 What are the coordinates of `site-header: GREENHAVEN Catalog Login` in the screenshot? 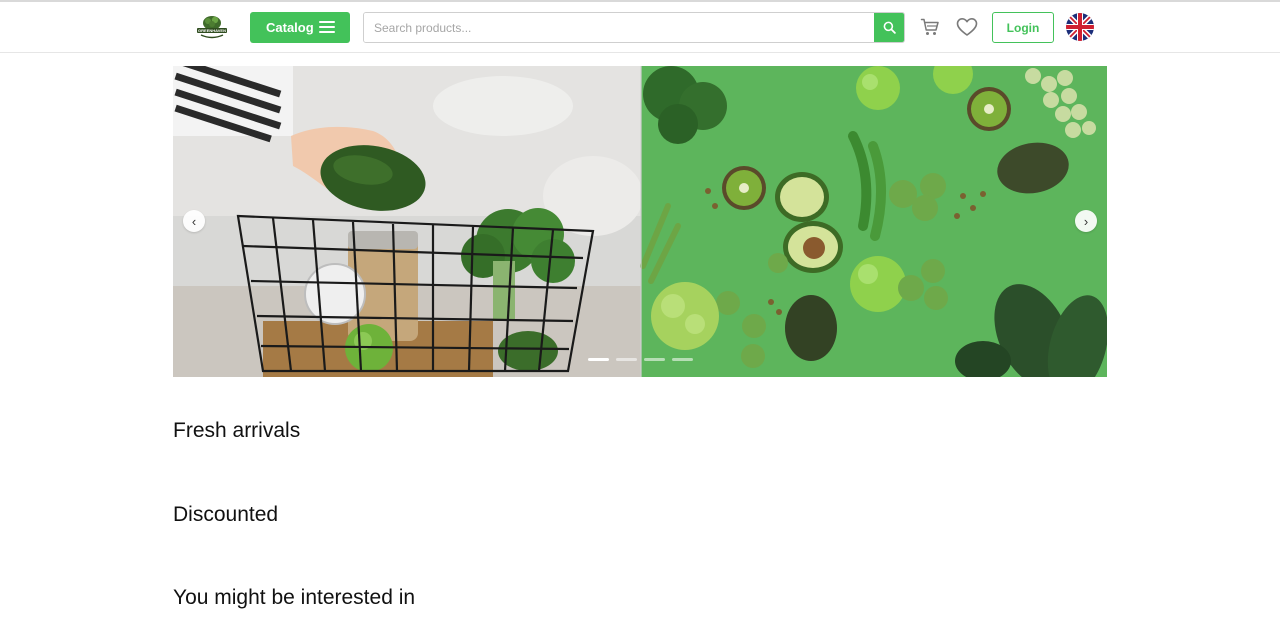 It's located at (640, 27).